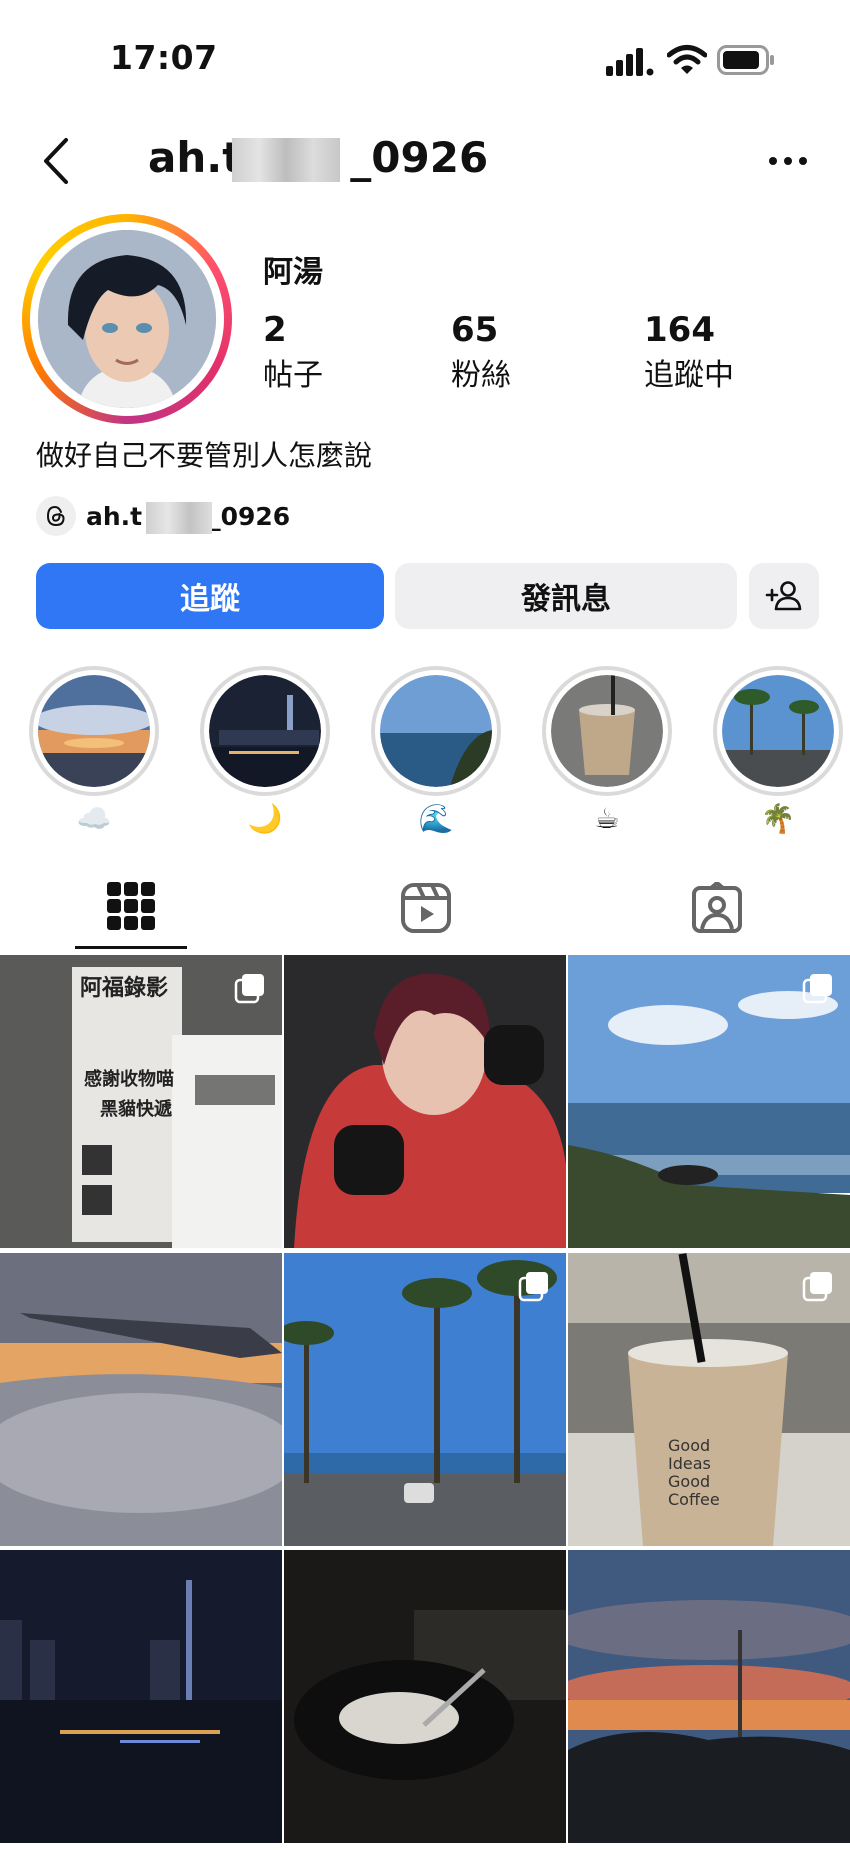 The height and width of the screenshot is (1850, 850). I want to click on grid-post-1: 阿福錄影 感謝收物喵 黑貓快遞, so click(141, 1101).